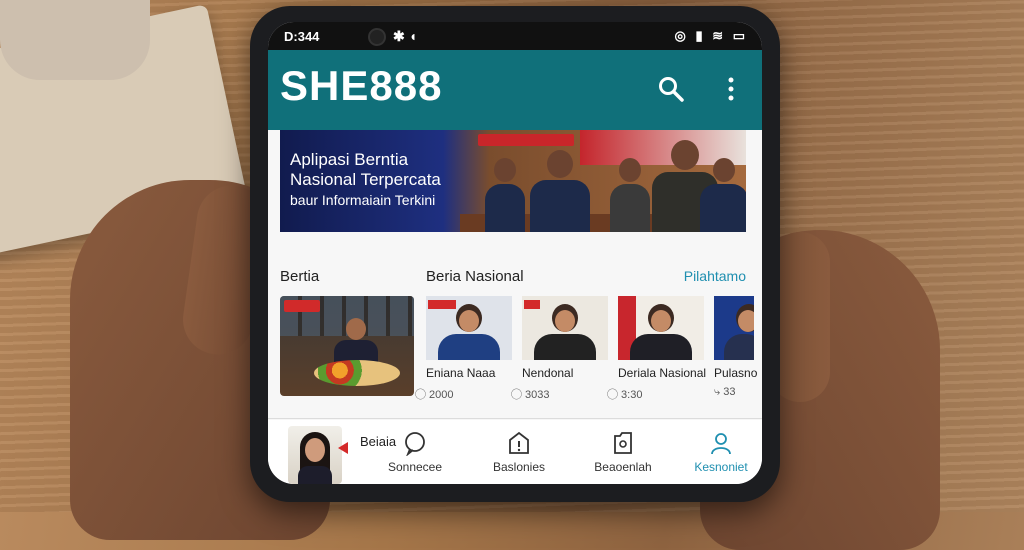  What do you see at coordinates (361, 85) in the screenshot?
I see `app-title: SHE888` at bounding box center [361, 85].